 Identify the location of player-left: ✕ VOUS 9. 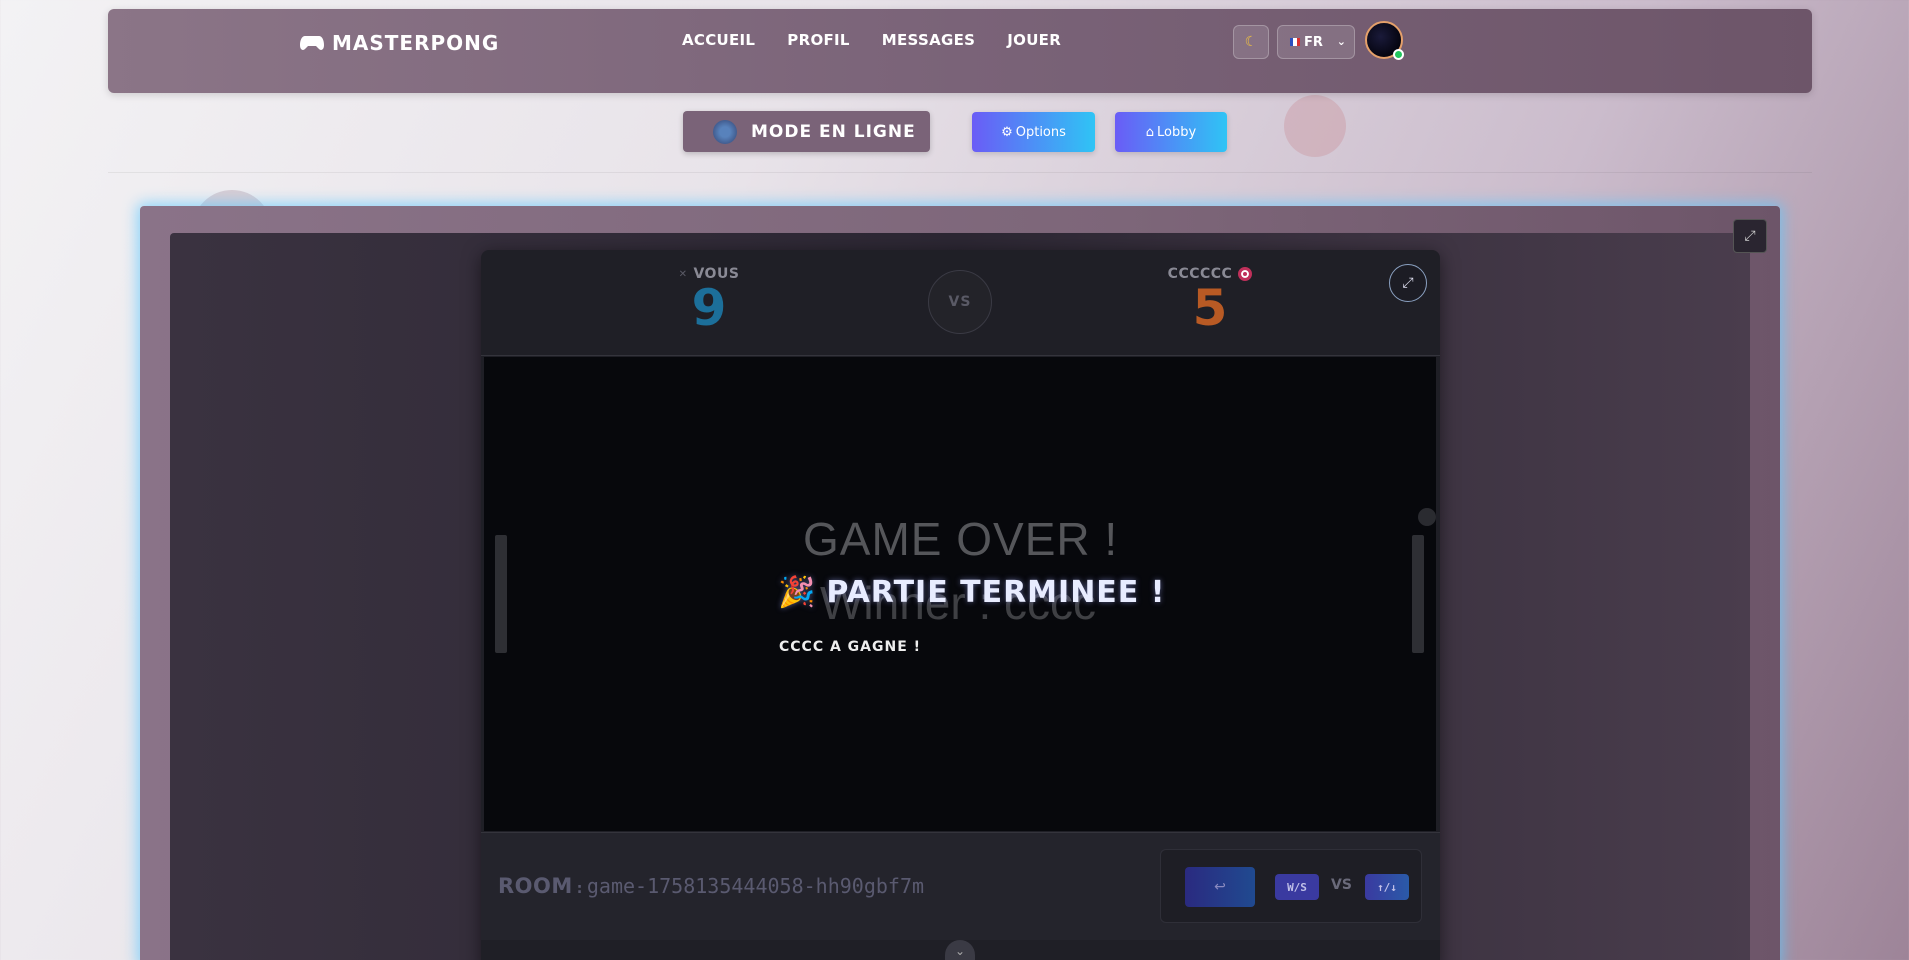
(709, 300).